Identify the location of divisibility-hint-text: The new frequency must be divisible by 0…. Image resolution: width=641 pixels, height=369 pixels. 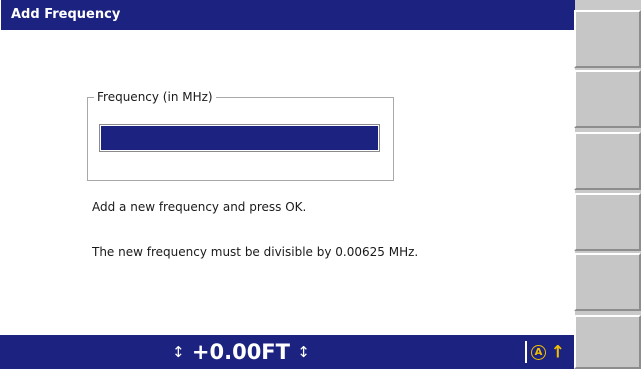
(255, 252).